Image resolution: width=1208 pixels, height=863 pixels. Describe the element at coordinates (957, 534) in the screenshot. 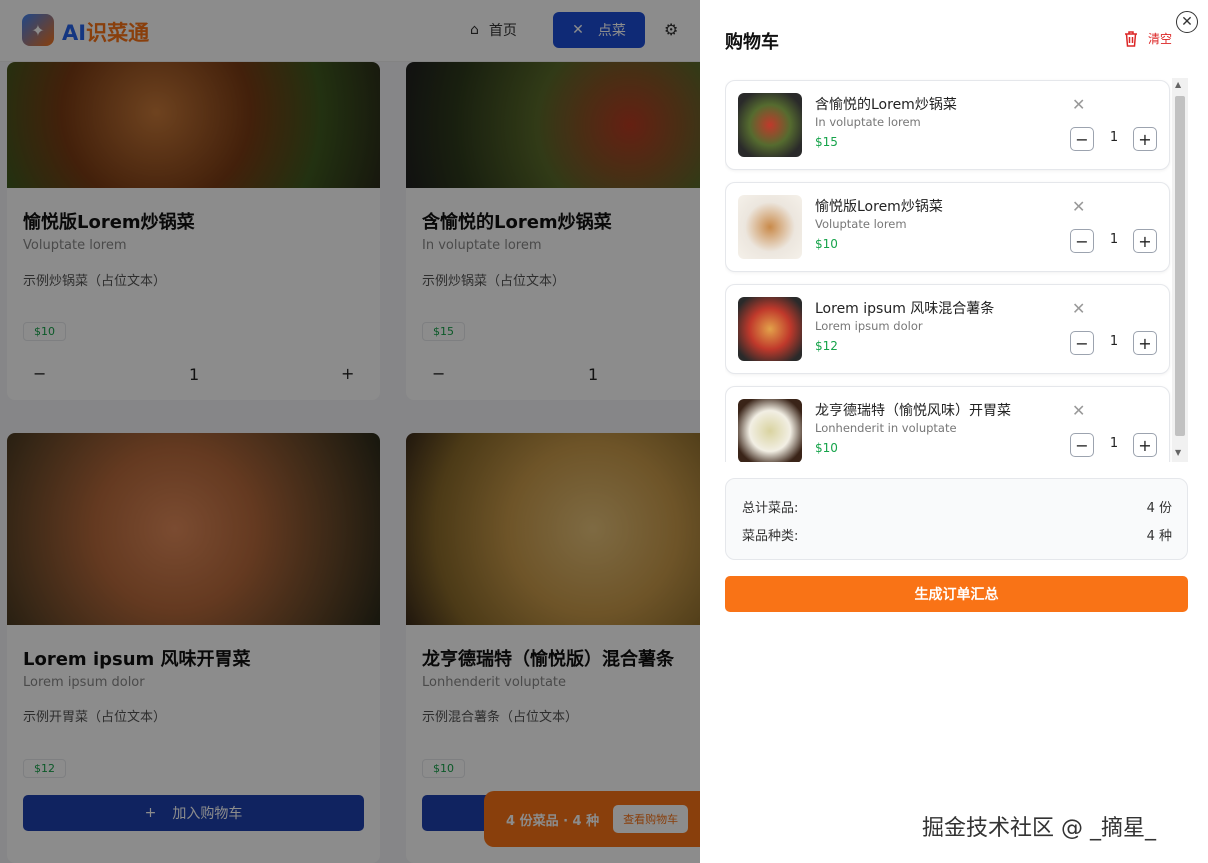

I see `summary-kinds-row: 菜品种类: 4 种` at that location.